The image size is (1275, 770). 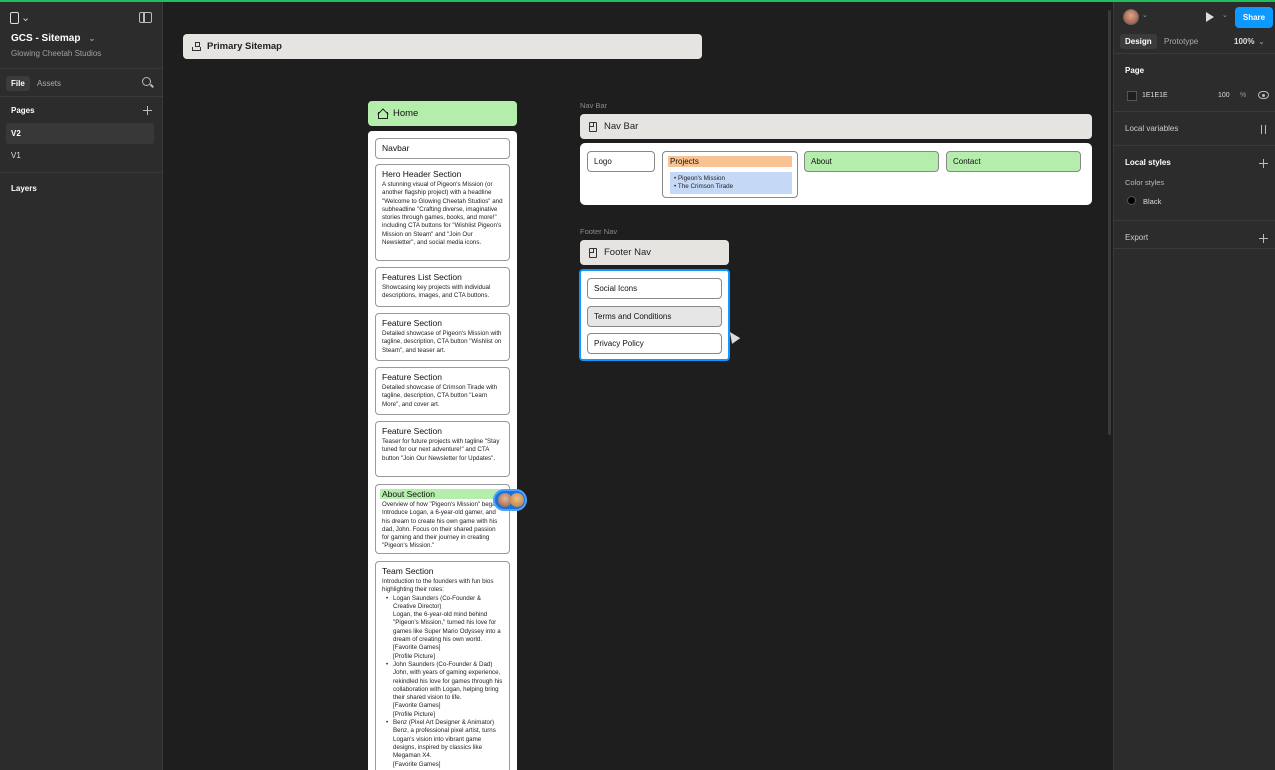 I want to click on house-icon, so click(x=382, y=114).